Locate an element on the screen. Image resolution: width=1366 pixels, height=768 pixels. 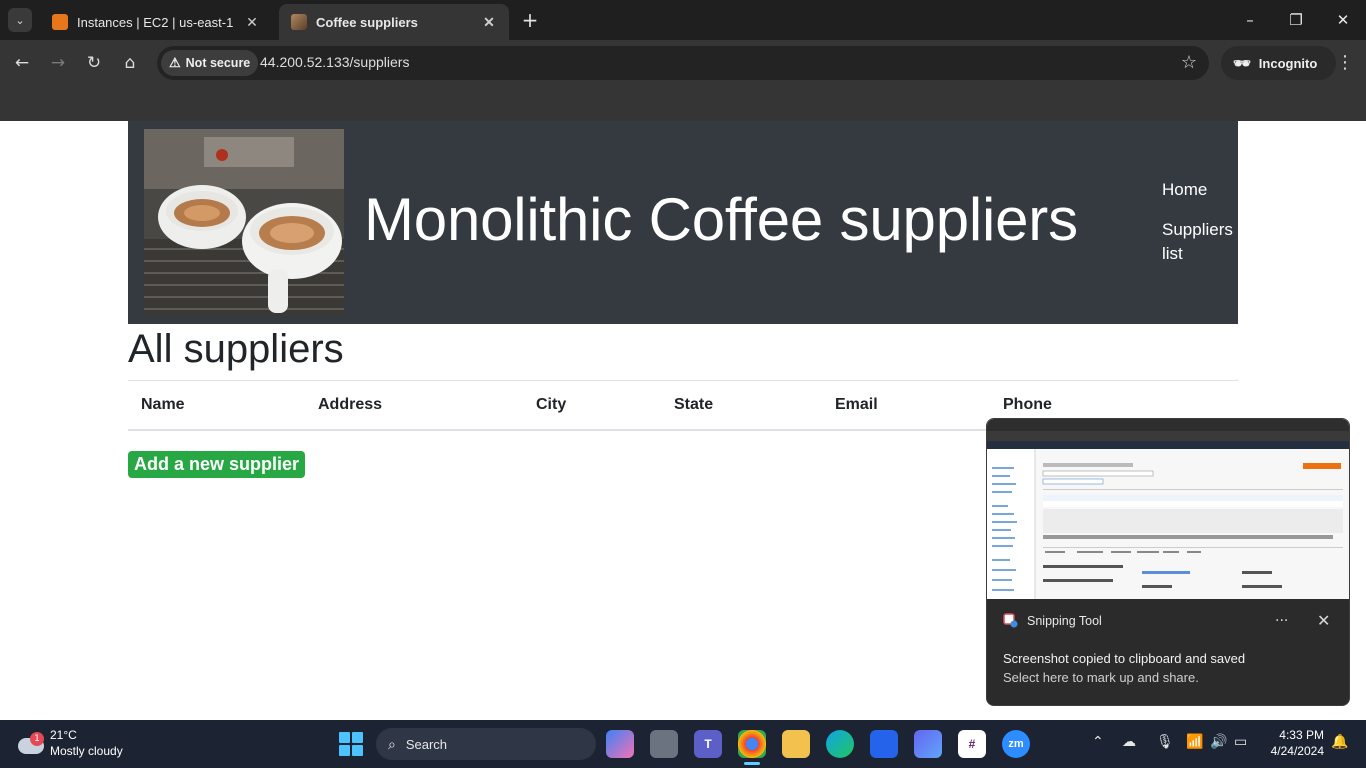
snipping-tool-icon is located at coordinates (1011, 621).